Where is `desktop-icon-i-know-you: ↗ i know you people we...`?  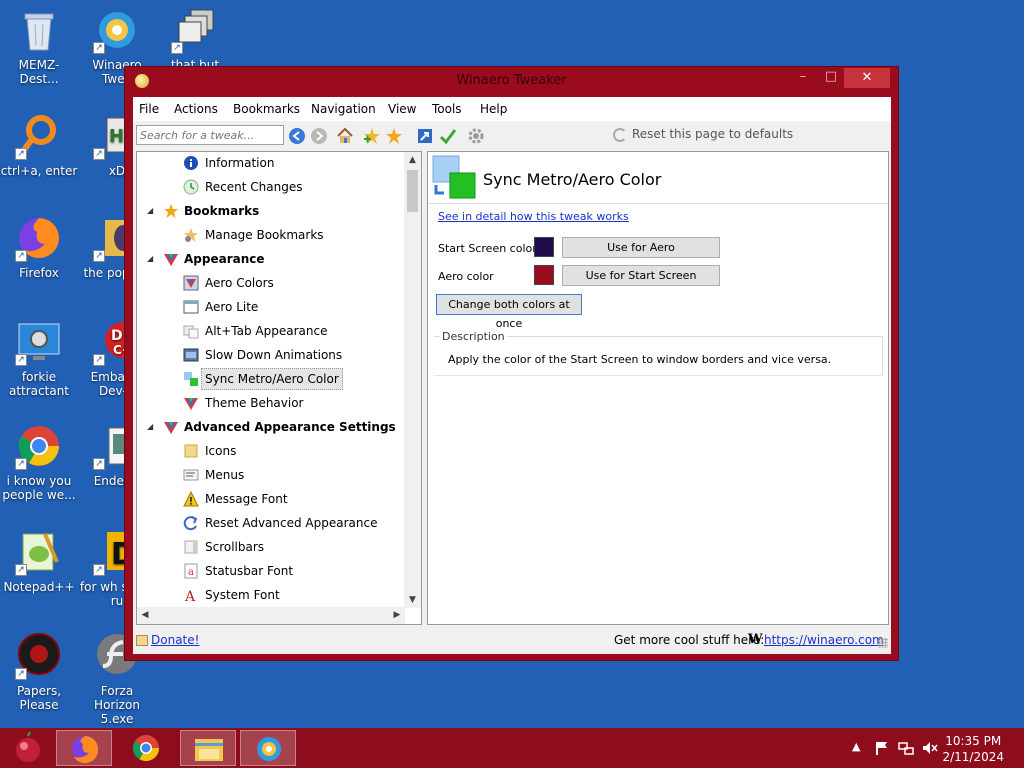
desktop-icon-i-know-you: ↗ i know you people we... is located at coordinates (39, 462).